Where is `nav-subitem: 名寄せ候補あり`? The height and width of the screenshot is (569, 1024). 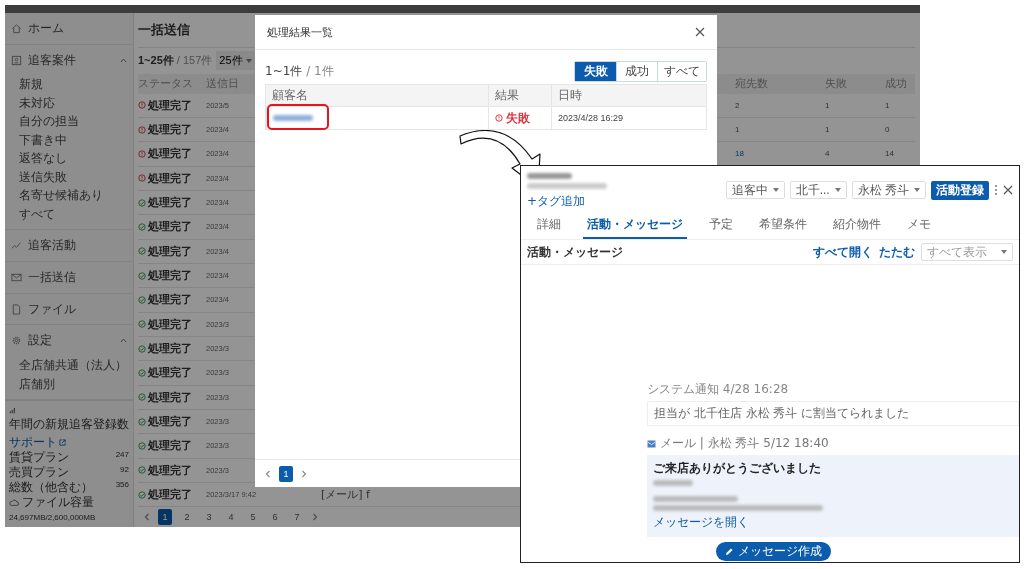
nav-subitem: 名寄せ候補あり is located at coordinates (76, 195).